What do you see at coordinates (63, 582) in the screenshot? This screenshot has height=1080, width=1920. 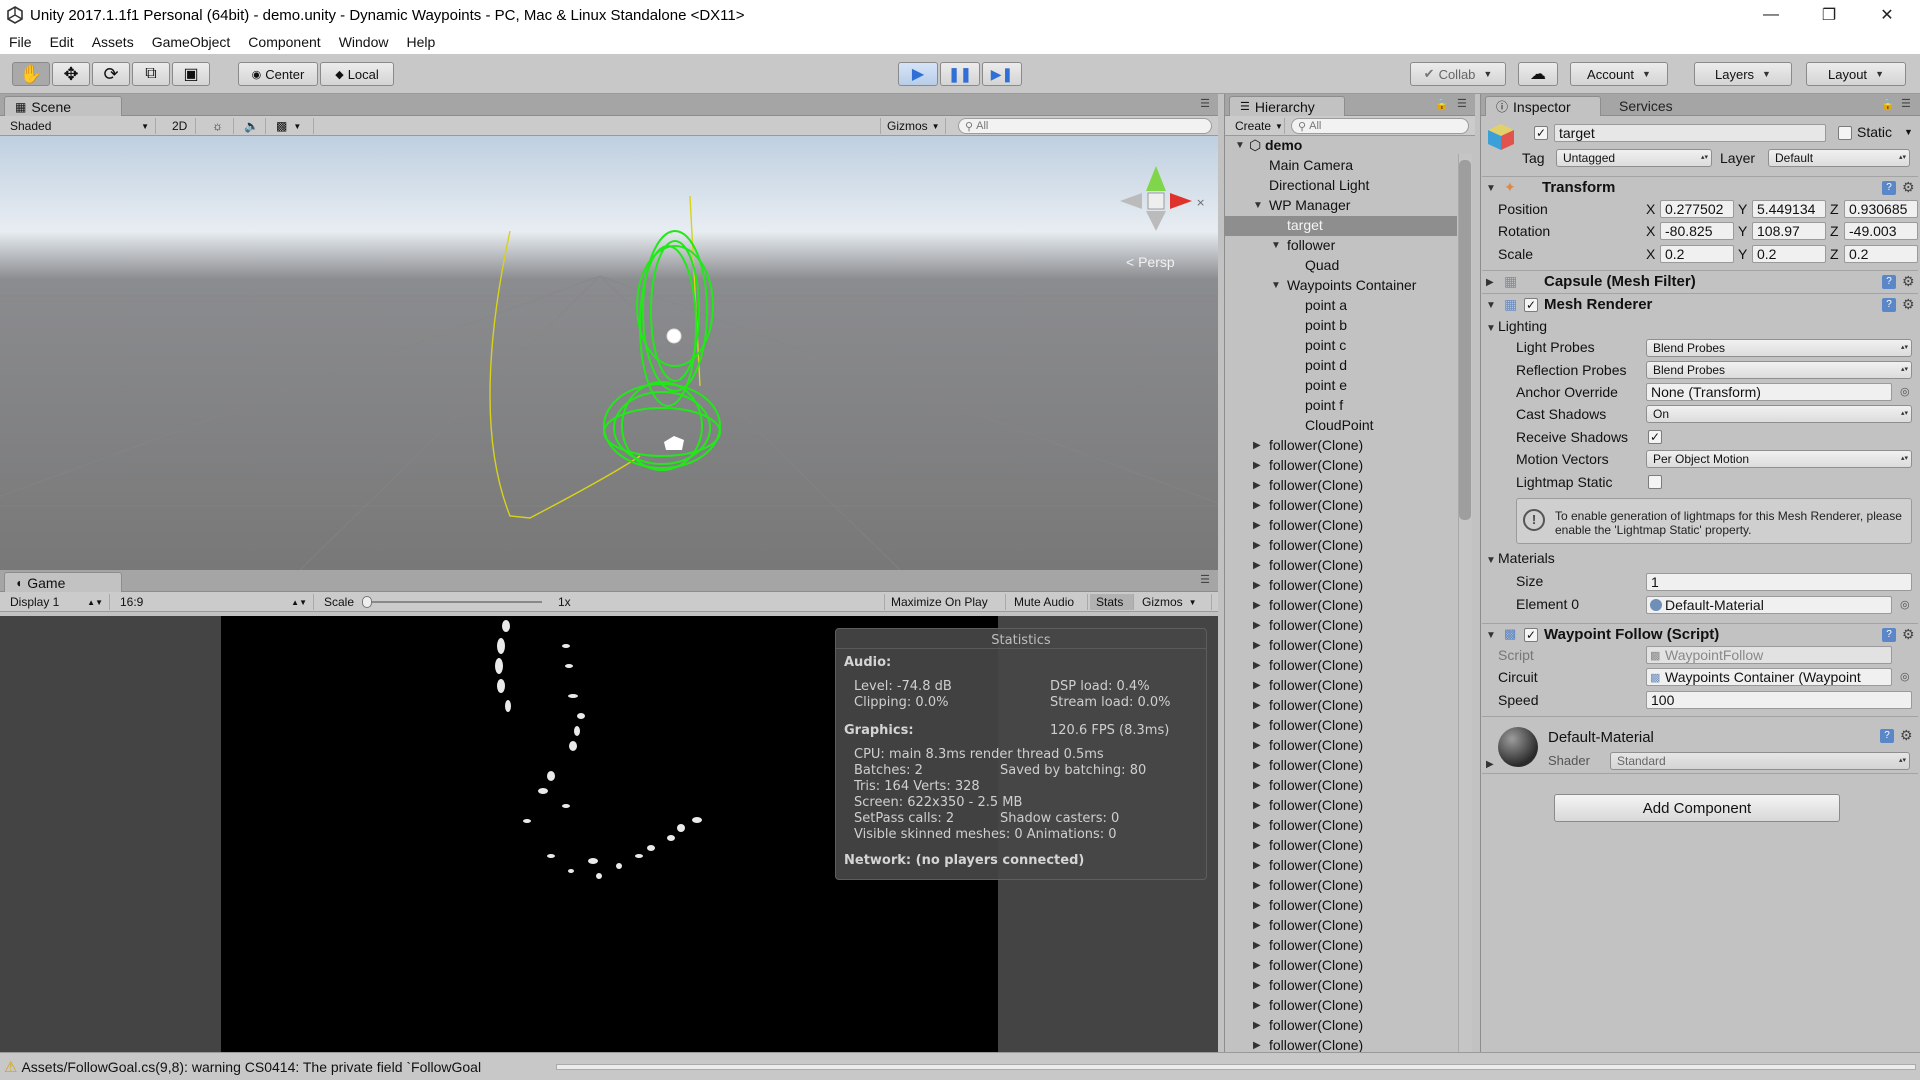 I see `tab-game: ◖ Game` at bounding box center [63, 582].